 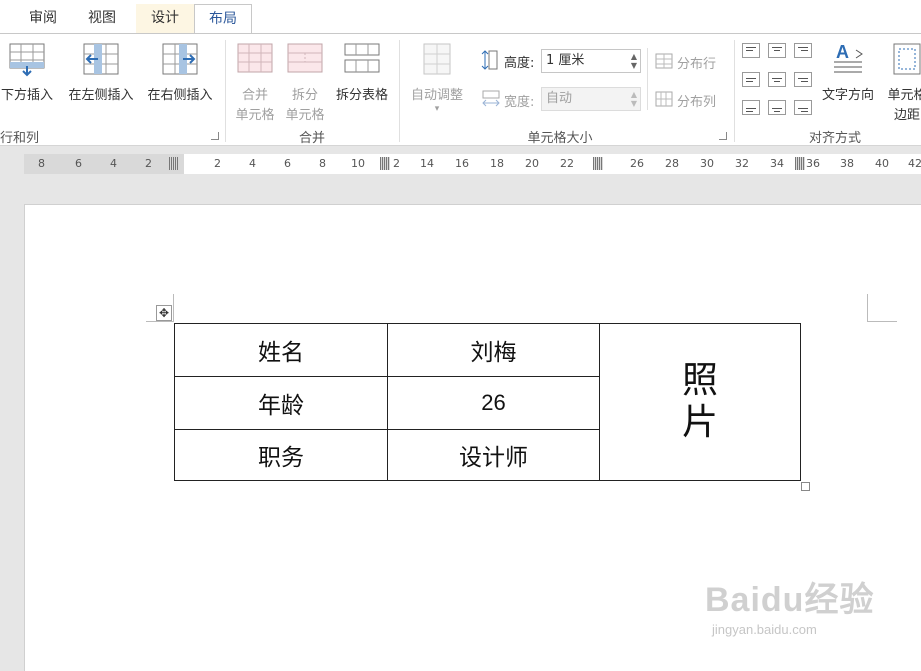 What do you see at coordinates (813, 163) in the screenshot?
I see `ruler-number: 36` at bounding box center [813, 163].